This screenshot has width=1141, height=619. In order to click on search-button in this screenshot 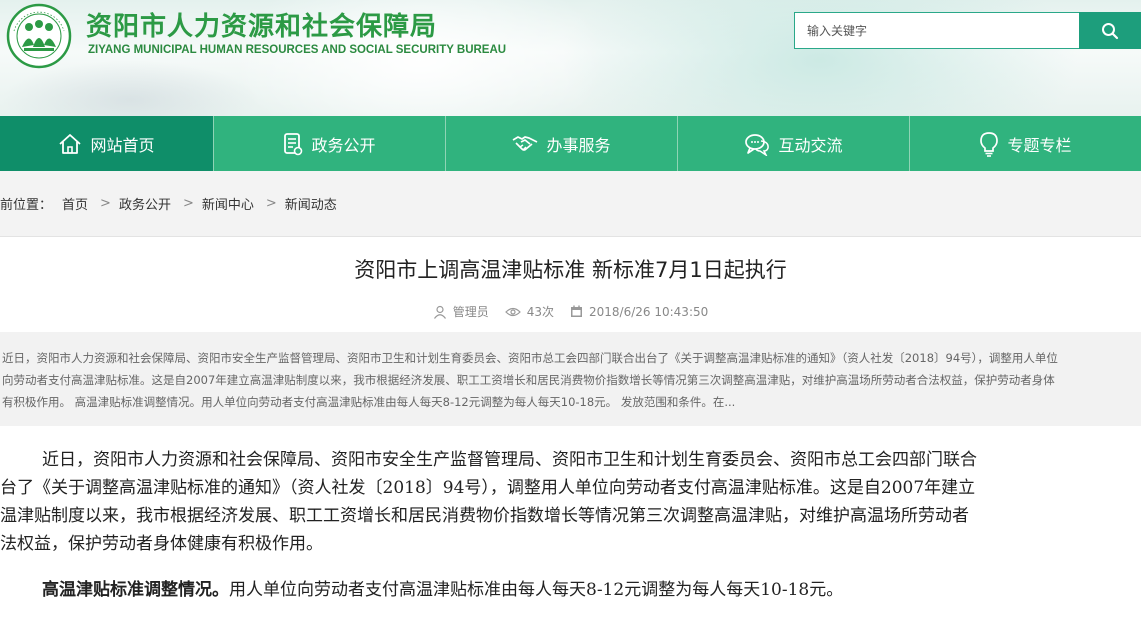, I will do `click(1110, 30)`.